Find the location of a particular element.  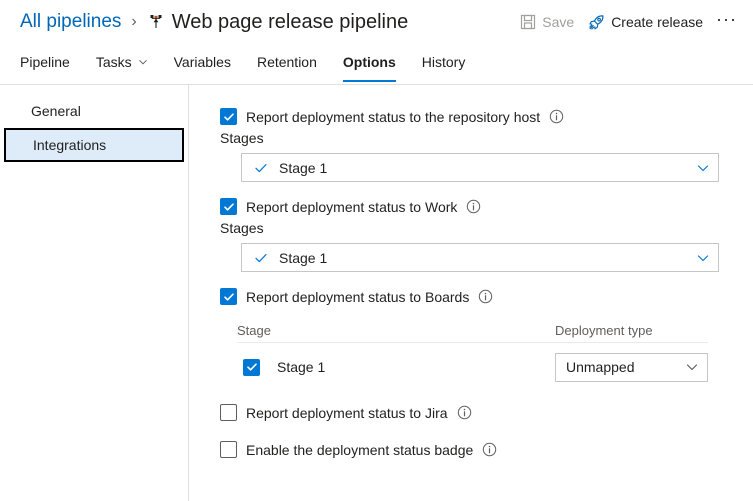

table-row: Stage 1 Unmapped is located at coordinates (472, 367).